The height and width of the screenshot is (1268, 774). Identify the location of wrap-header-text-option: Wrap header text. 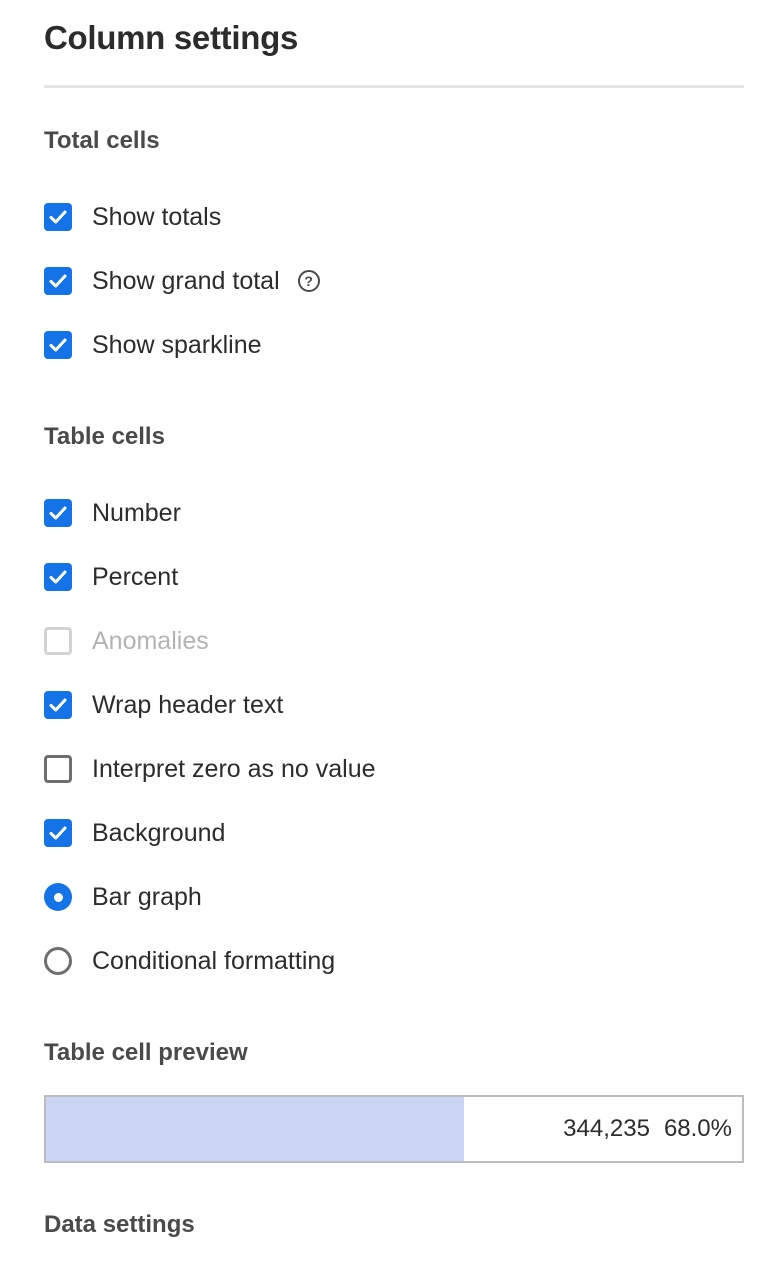
(163, 705).